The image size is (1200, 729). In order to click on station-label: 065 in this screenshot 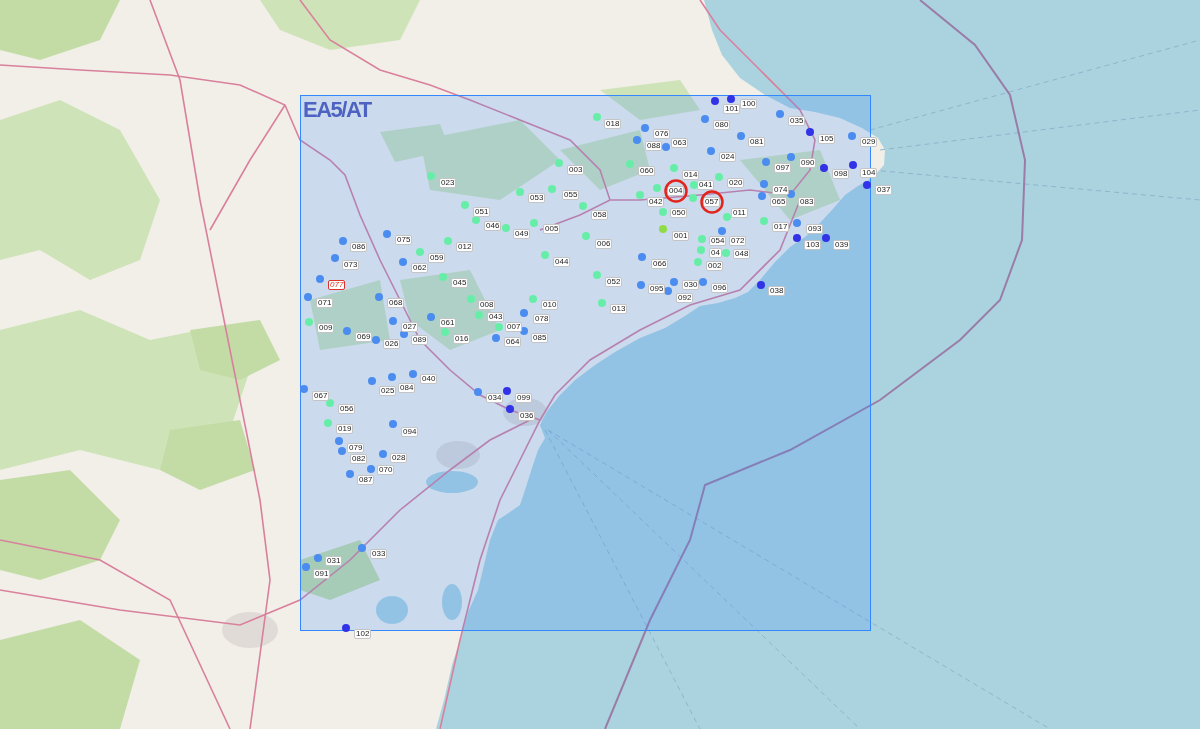, I will do `click(779, 202)`.